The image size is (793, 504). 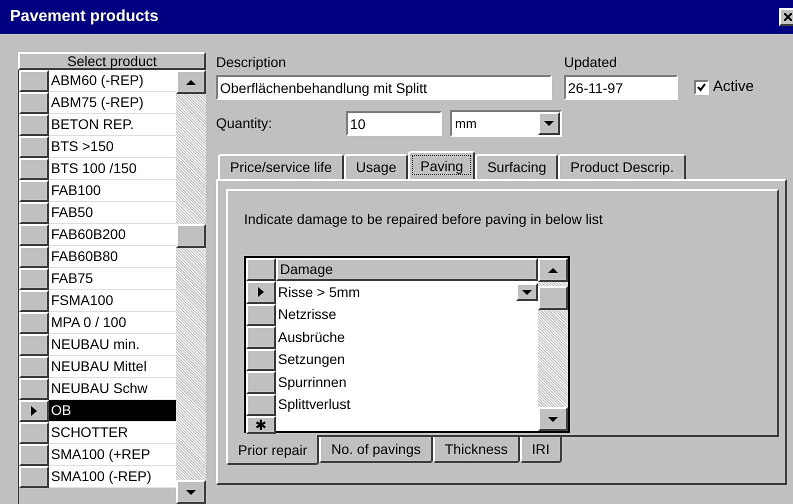 What do you see at coordinates (622, 166) in the screenshot?
I see `tab: Product Descrip.` at bounding box center [622, 166].